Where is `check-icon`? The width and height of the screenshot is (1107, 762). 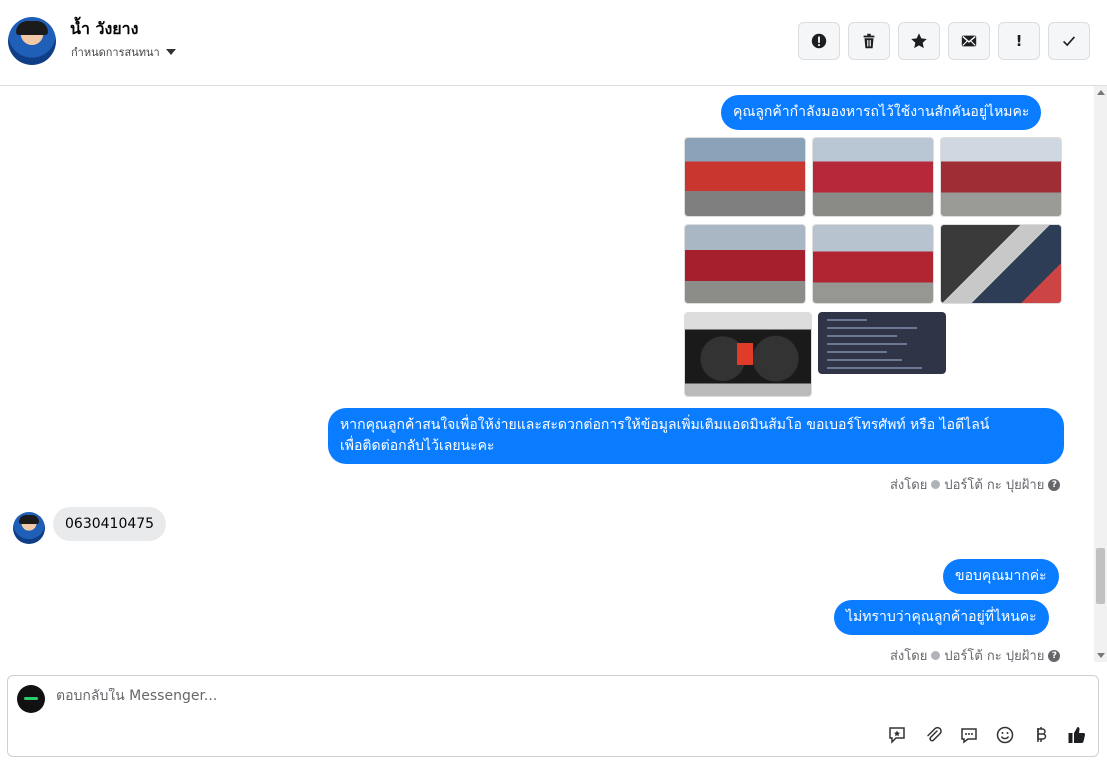
check-icon is located at coordinates (1069, 41).